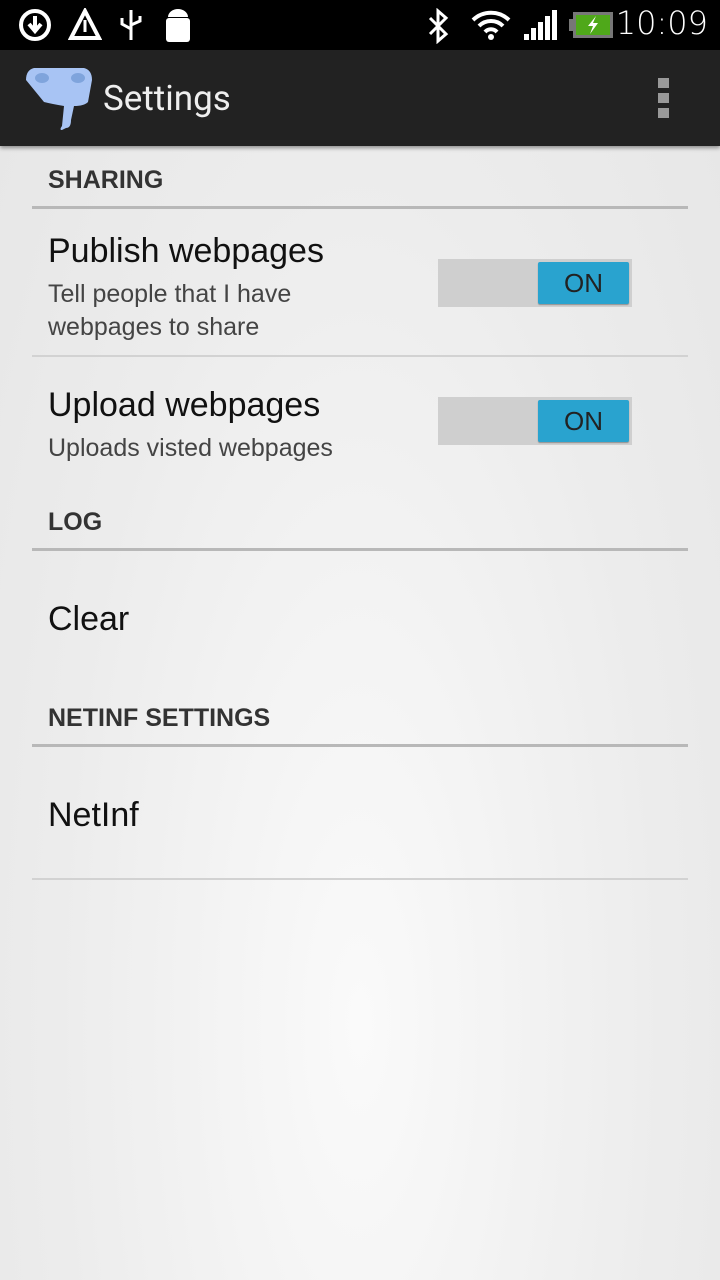 The width and height of the screenshot is (720, 1280). Describe the element at coordinates (35, 25) in the screenshot. I see `download-sync-icon` at that location.